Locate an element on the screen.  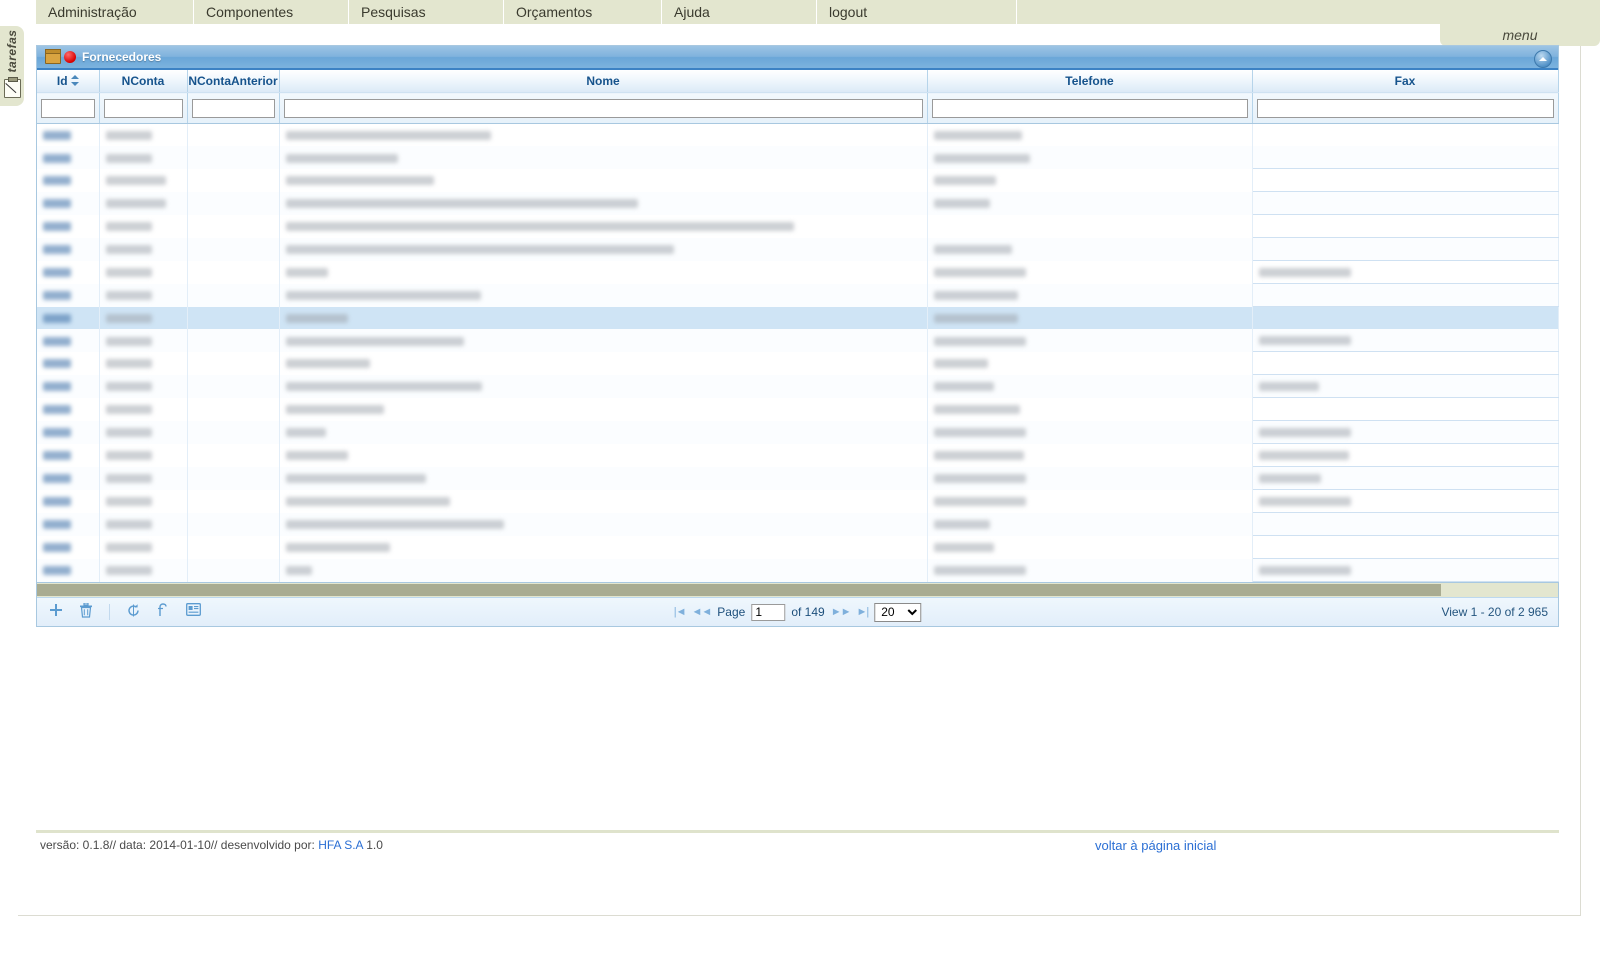
home-link: voltar à página inicial is located at coordinates (1155, 845).